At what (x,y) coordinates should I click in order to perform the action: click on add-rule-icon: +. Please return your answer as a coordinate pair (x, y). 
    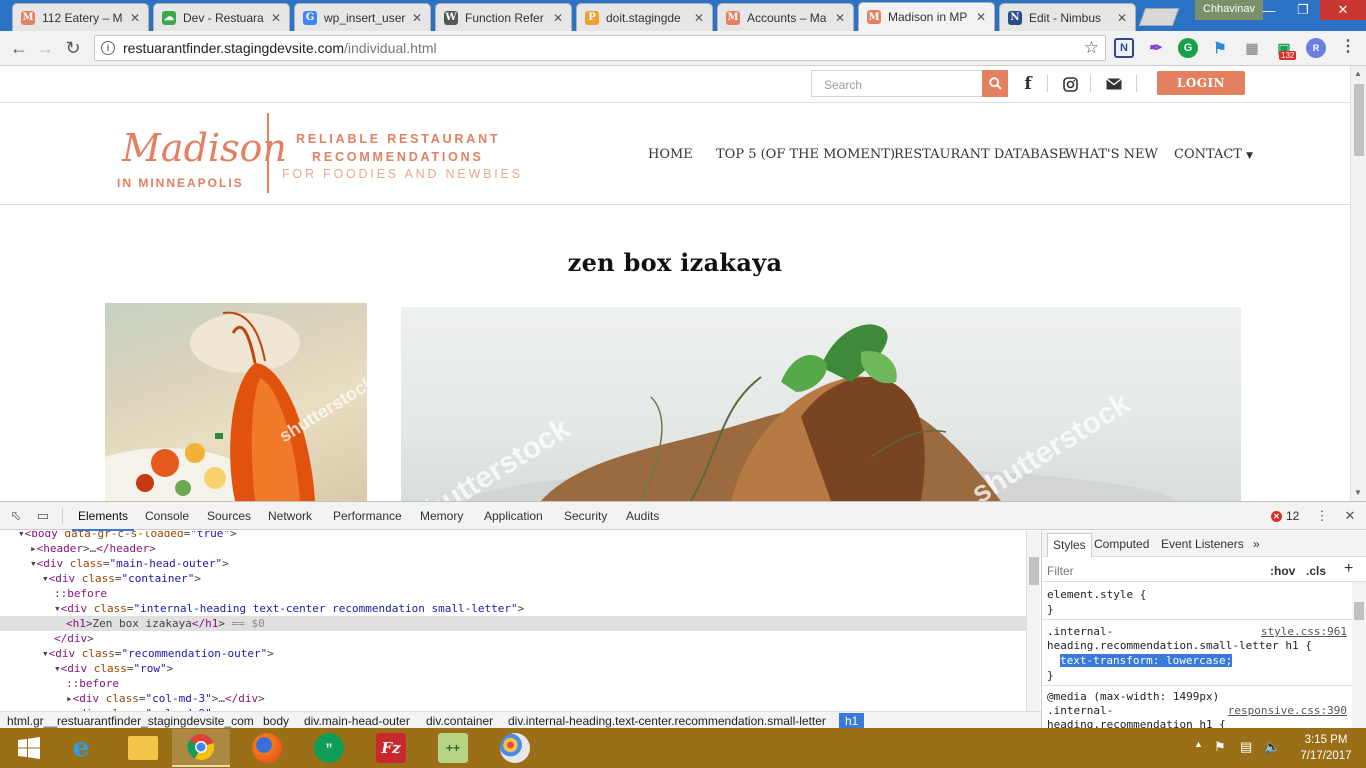
    Looking at the image, I should click on (1348, 569).